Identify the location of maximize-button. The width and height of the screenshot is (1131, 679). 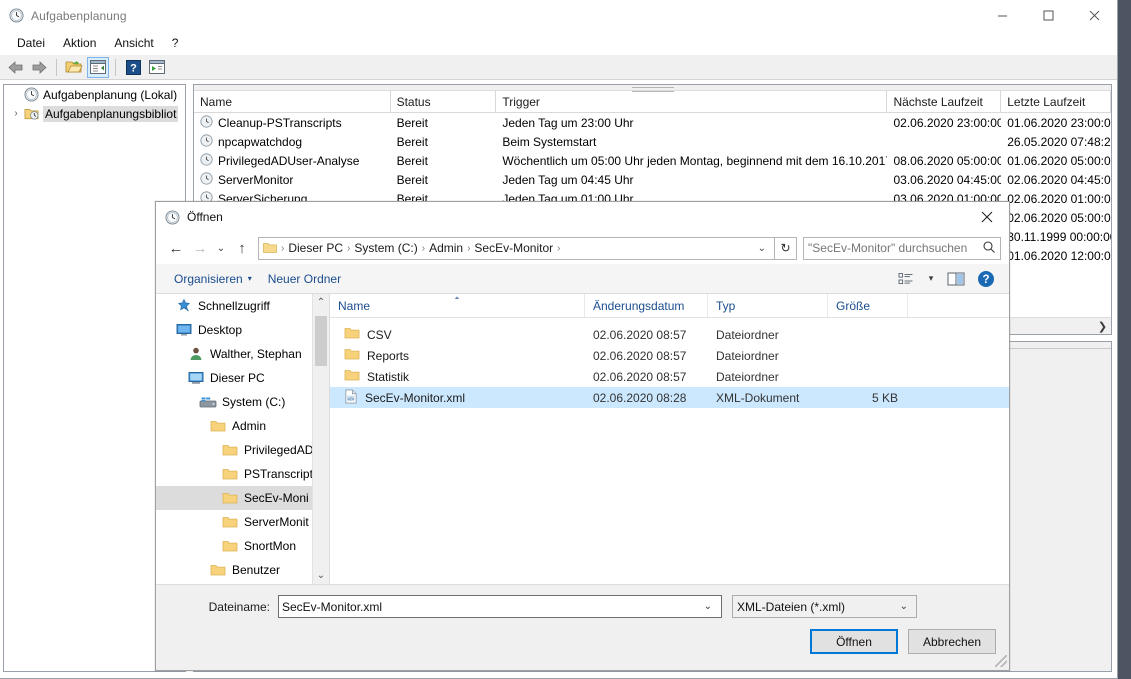
(1048, 15).